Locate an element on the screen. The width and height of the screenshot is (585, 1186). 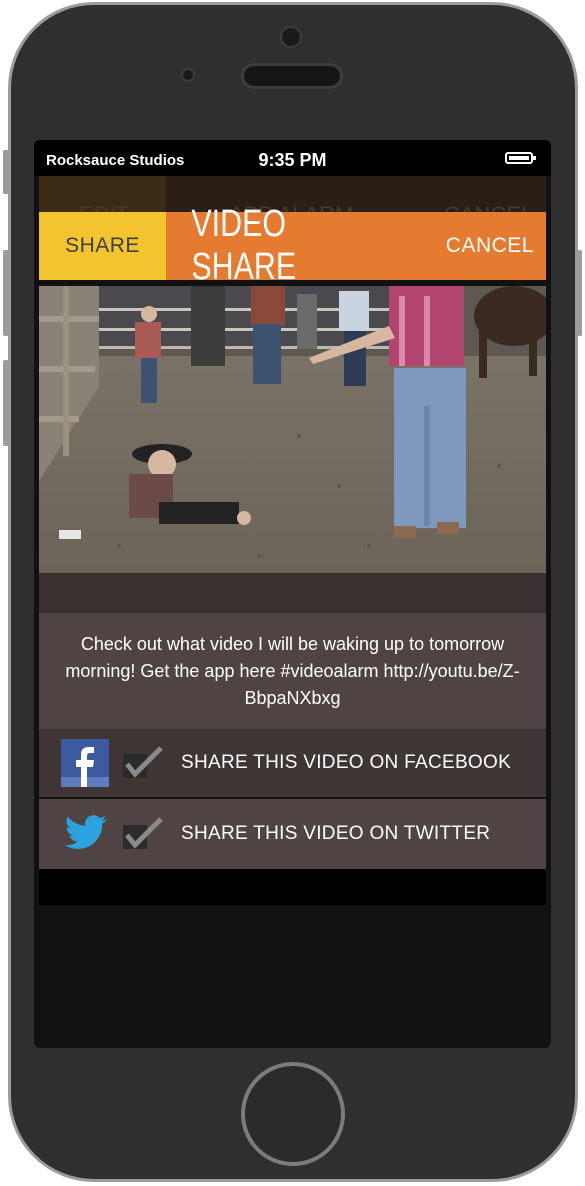
share-facebook-option: SHARE THIS VIDEO ON FACEBOOK is located at coordinates (292, 763).